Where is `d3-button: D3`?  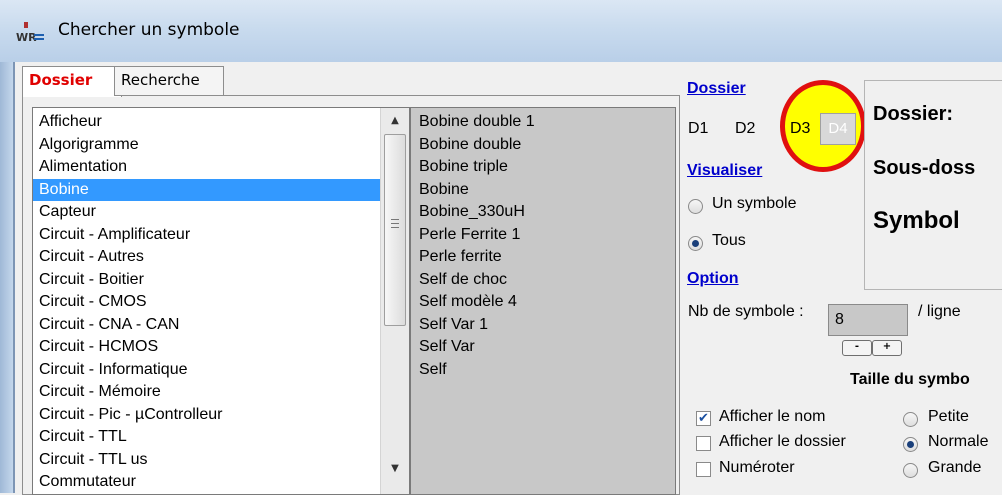
d3-button: D3 is located at coordinates (800, 129).